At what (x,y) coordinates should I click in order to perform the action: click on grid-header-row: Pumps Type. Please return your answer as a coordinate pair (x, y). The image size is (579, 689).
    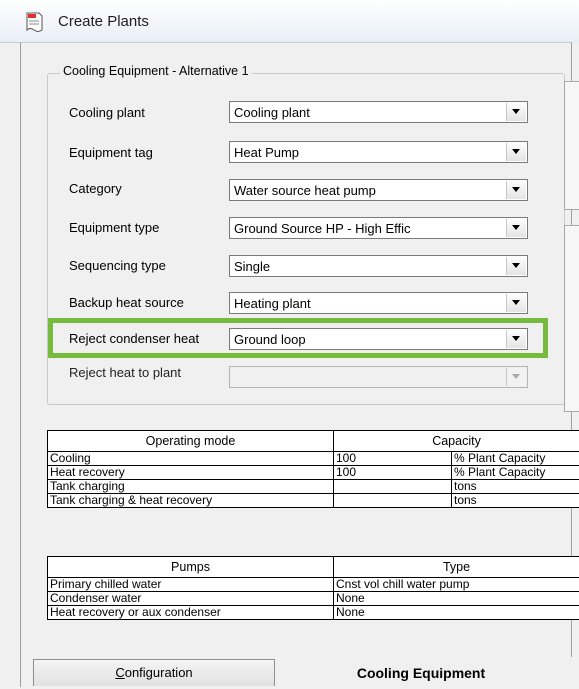
    Looking at the image, I should click on (313, 567).